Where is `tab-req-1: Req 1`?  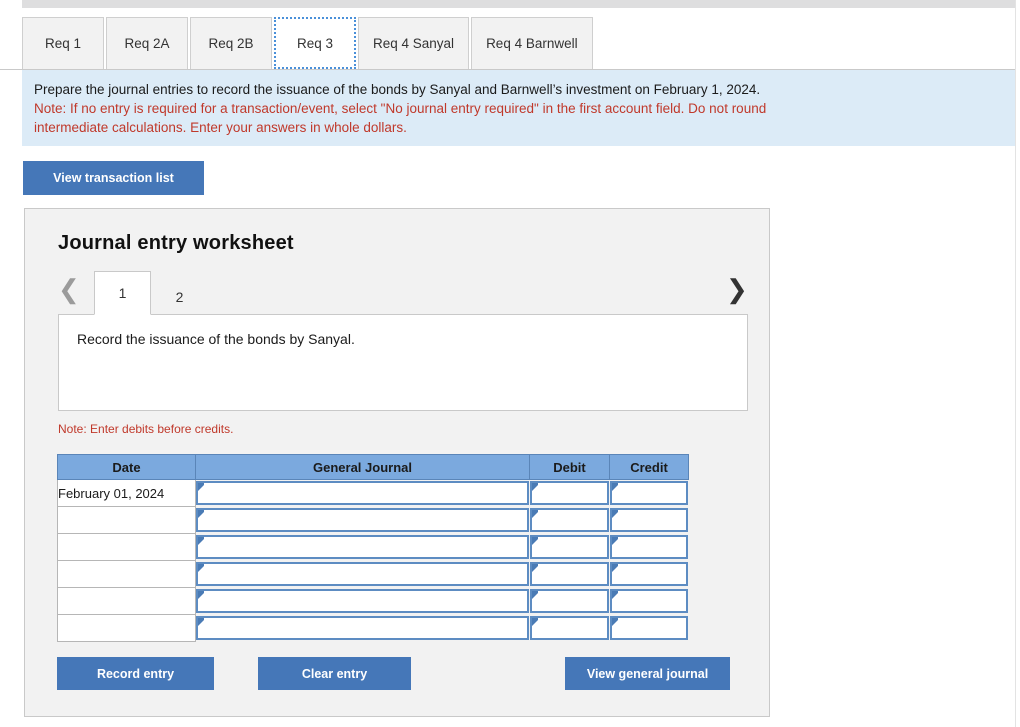
tab-req-1: Req 1 is located at coordinates (63, 43).